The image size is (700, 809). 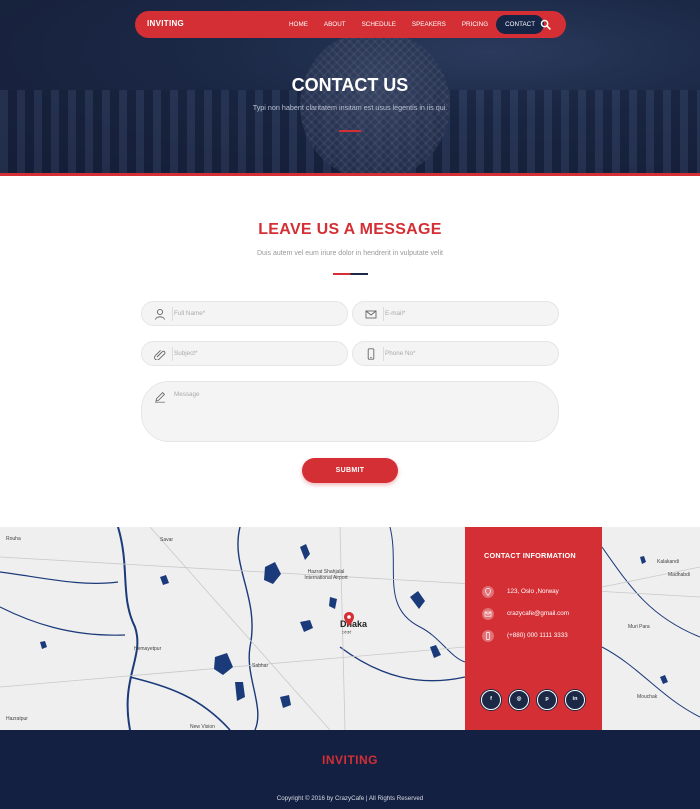 I want to click on nav-item-home: HOME, so click(x=298, y=24).